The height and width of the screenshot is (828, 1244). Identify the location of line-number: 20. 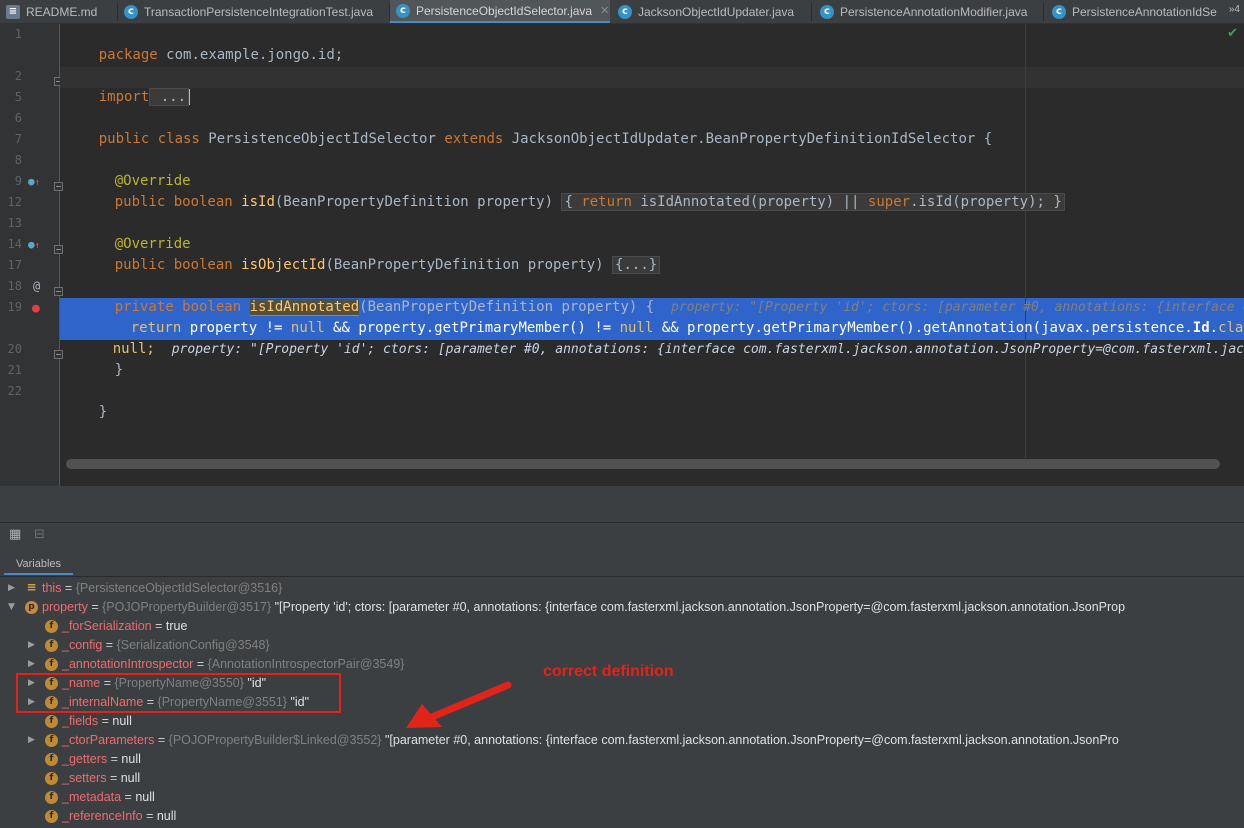
(14, 349).